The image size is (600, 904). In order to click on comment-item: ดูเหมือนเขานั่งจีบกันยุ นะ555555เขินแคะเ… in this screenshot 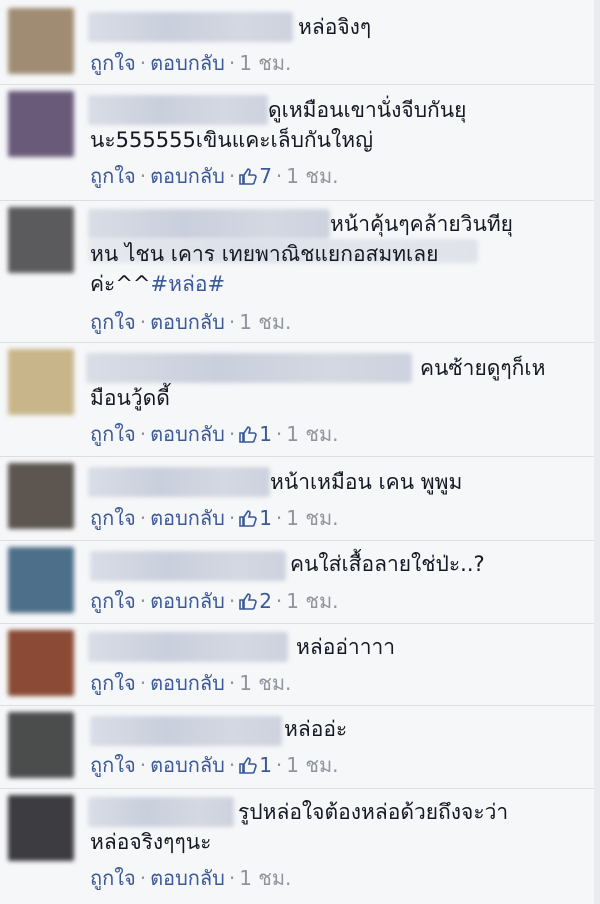, I will do `click(300, 143)`.